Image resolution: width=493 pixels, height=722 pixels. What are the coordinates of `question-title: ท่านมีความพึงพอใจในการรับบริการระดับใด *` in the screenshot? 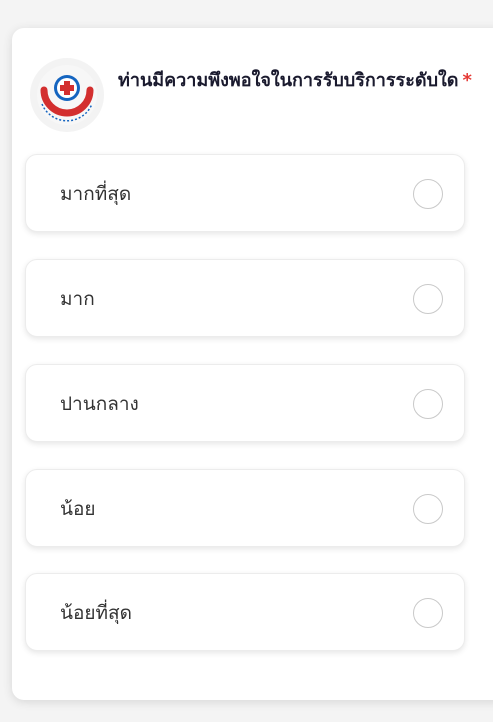 It's located at (305, 81).